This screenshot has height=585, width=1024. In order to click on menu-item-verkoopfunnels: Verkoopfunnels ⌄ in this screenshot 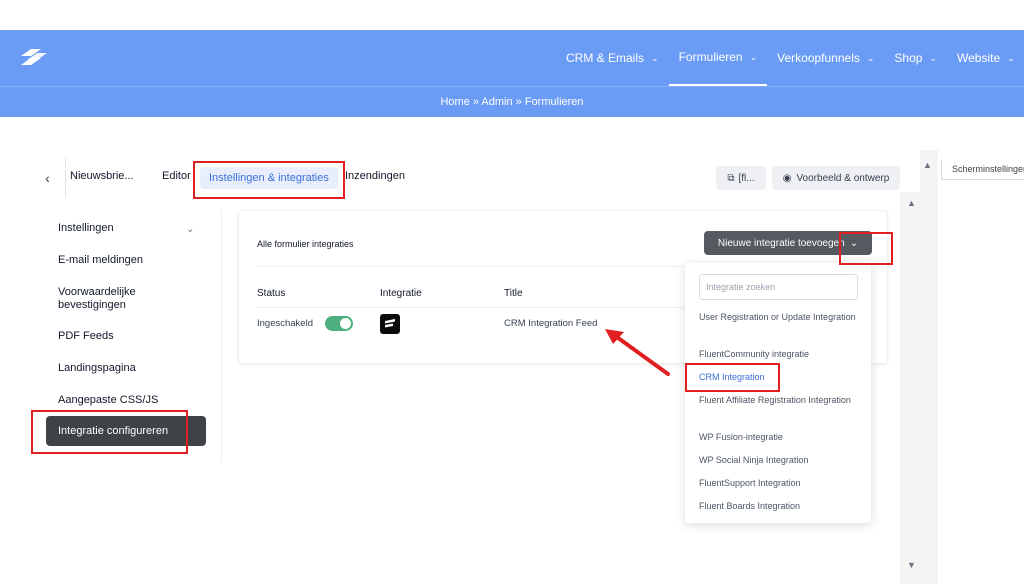, I will do `click(825, 58)`.